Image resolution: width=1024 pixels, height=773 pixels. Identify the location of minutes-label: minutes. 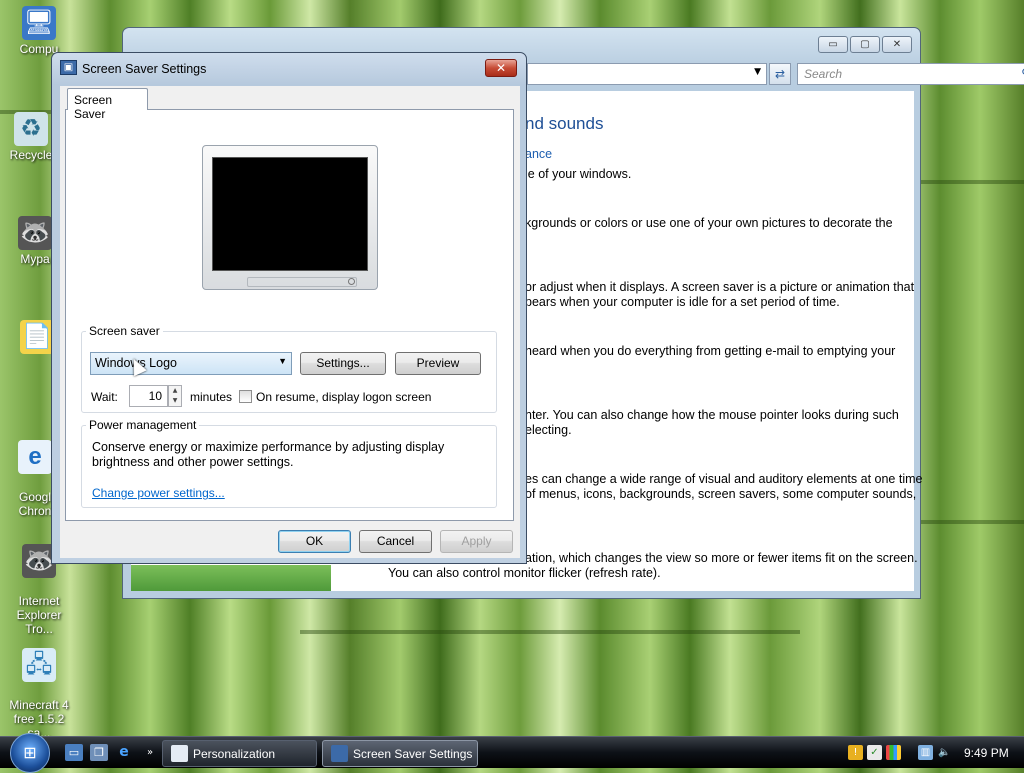
(211, 397).